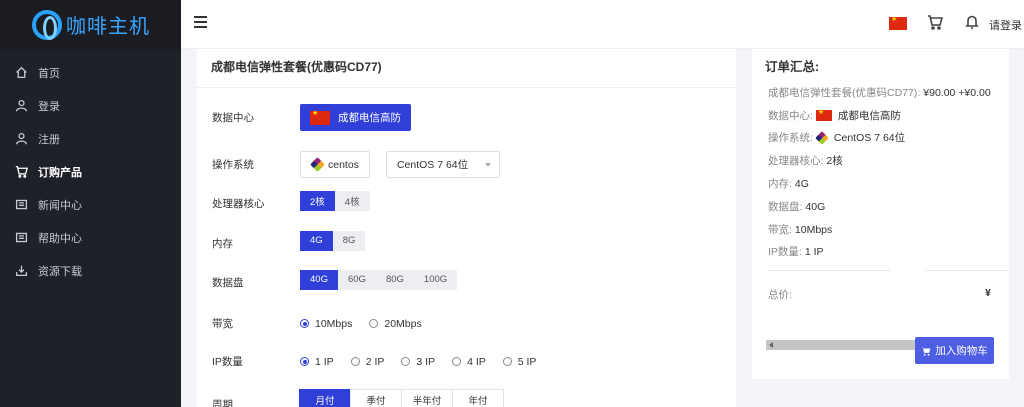  I want to click on ip-radio: 5 IP, so click(519, 362).